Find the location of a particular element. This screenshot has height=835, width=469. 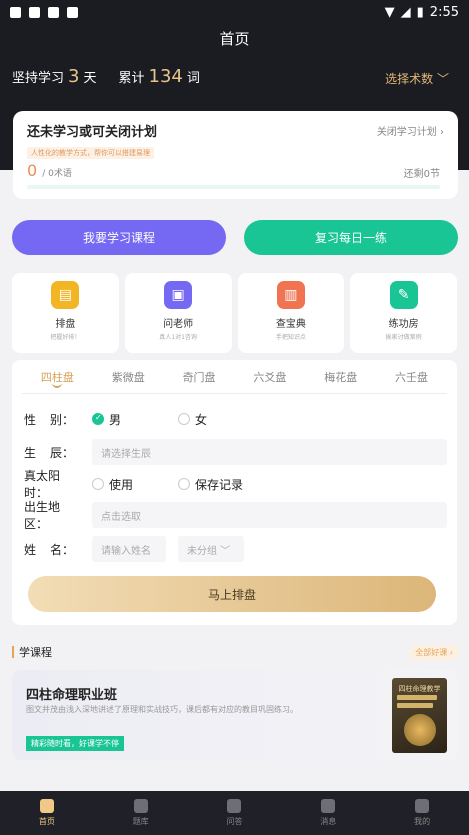

solar-time-row: 真太阳时： 使用 保存记录 is located at coordinates (235, 484).